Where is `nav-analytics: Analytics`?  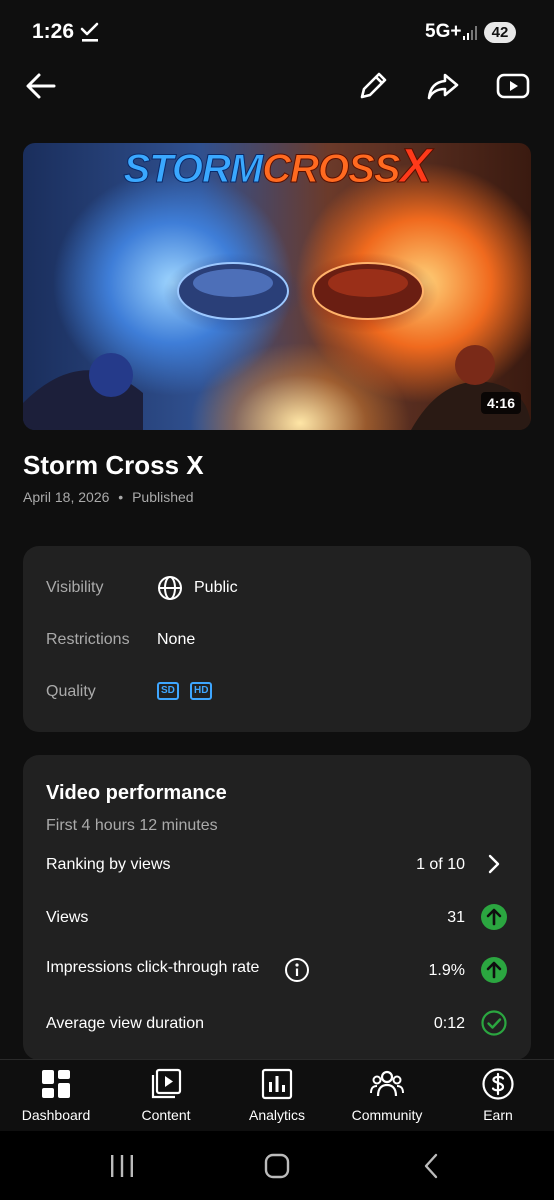
nav-analytics: Analytics is located at coordinates (277, 1095).